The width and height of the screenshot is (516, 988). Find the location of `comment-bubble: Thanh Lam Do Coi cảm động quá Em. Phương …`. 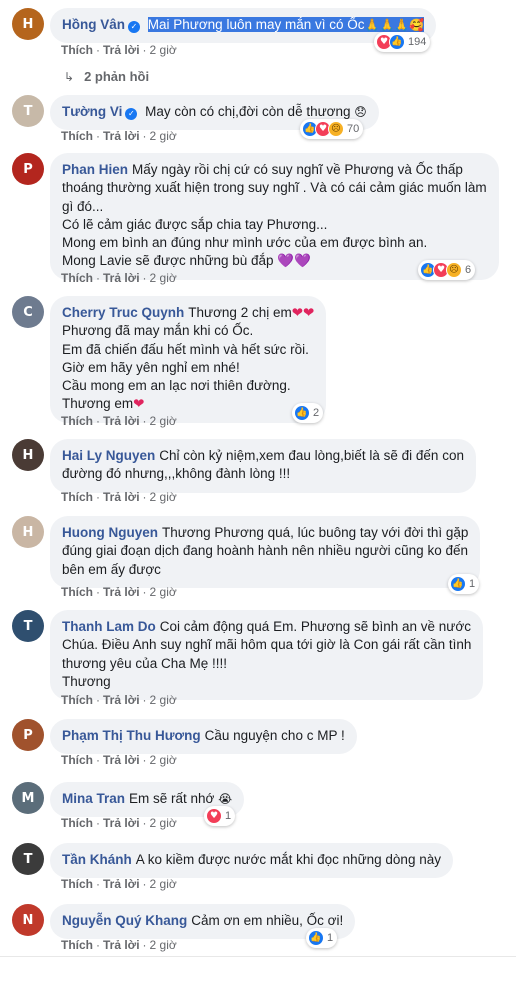

comment-bubble: Thanh Lam Do Coi cảm động quá Em. Phương … is located at coordinates (267, 655).